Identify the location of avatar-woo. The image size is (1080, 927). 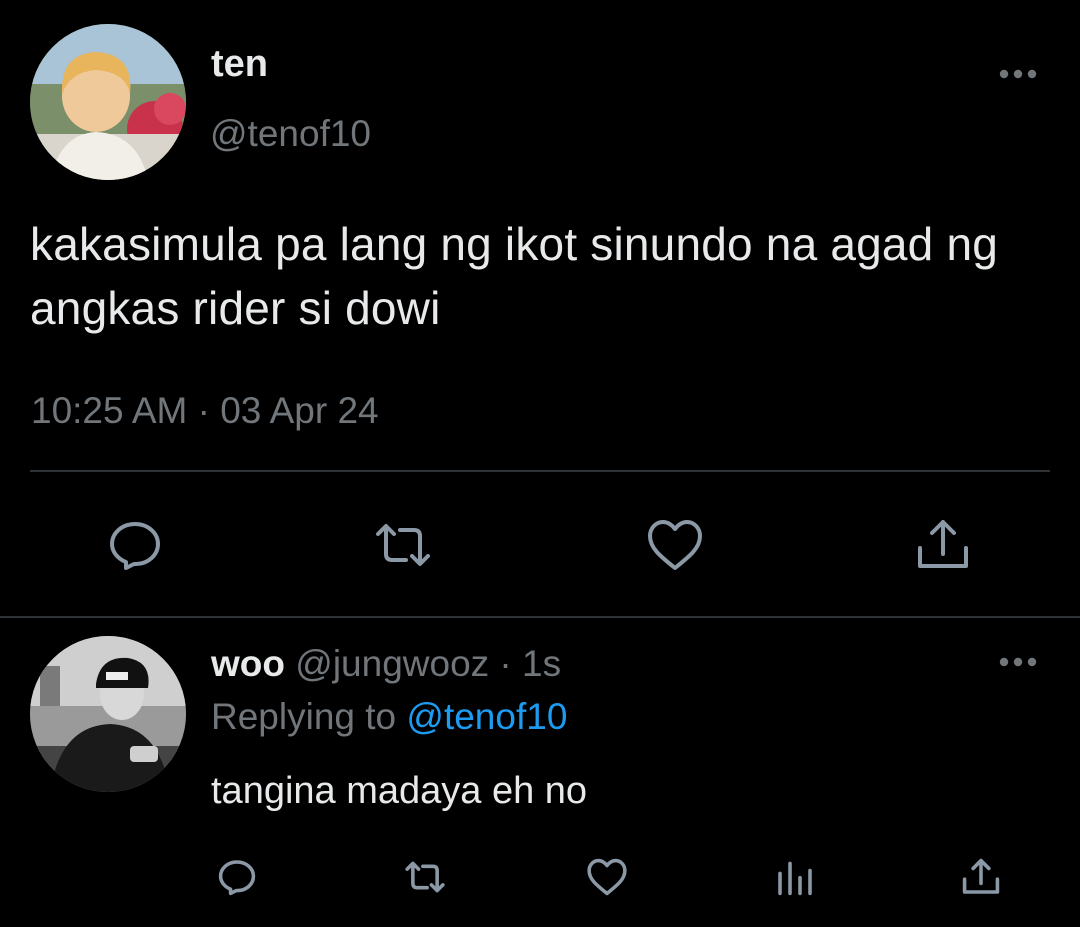
(108, 714).